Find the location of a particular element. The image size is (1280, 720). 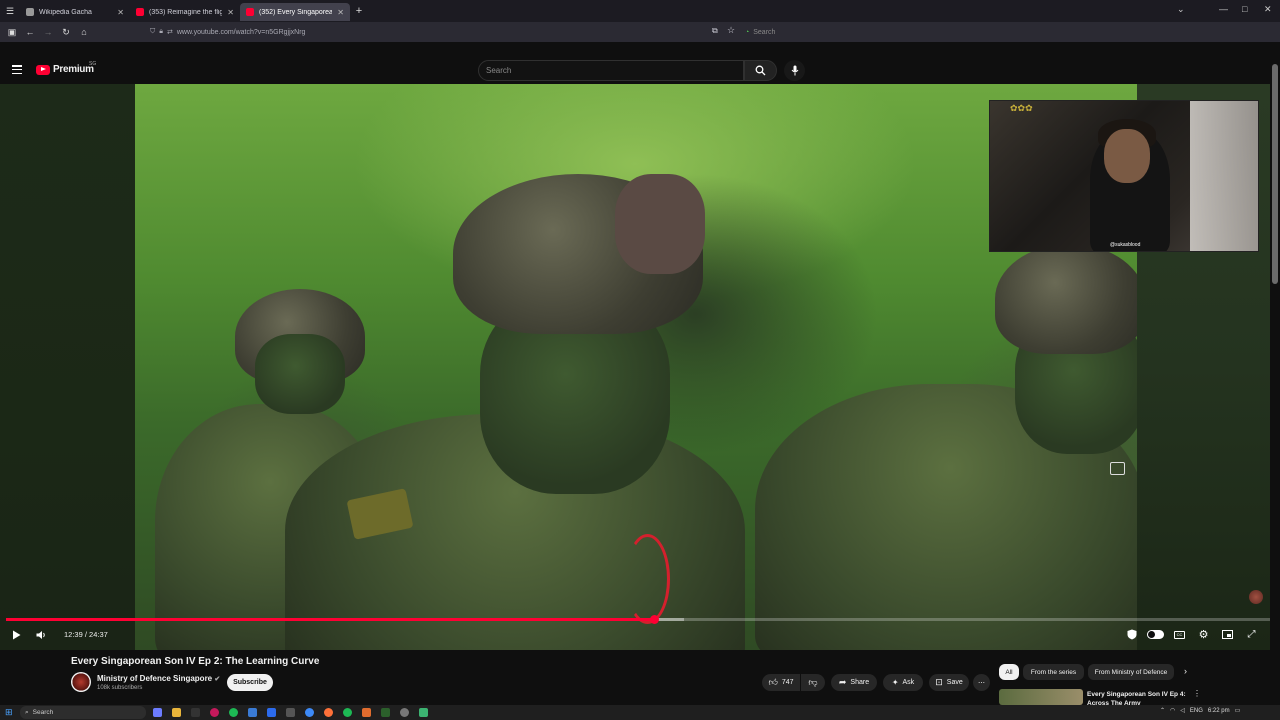

player-ambient-left is located at coordinates (67, 367).